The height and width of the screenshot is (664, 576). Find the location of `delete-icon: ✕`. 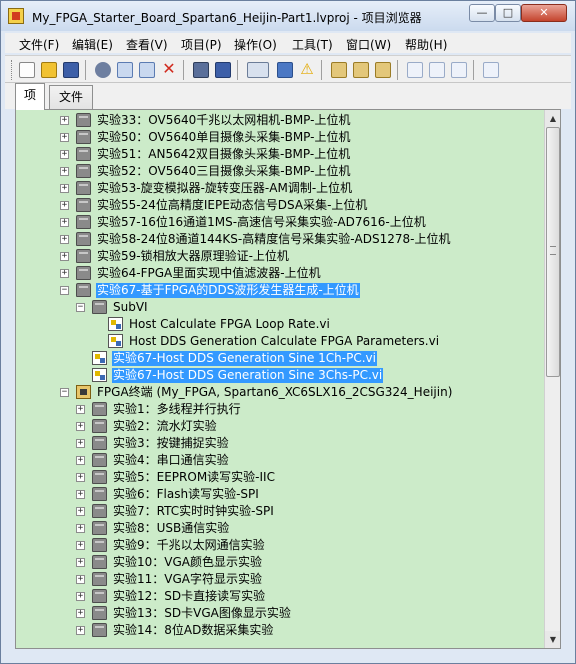

delete-icon: ✕ is located at coordinates (169, 69).